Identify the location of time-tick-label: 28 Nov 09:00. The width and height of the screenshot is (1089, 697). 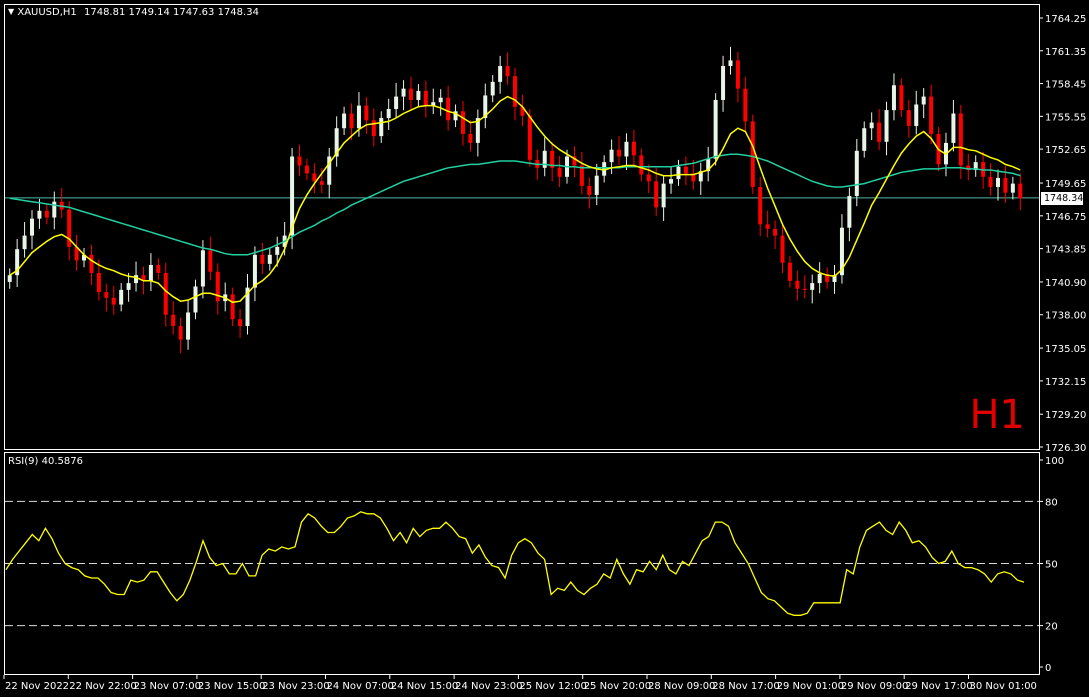
(681, 686).